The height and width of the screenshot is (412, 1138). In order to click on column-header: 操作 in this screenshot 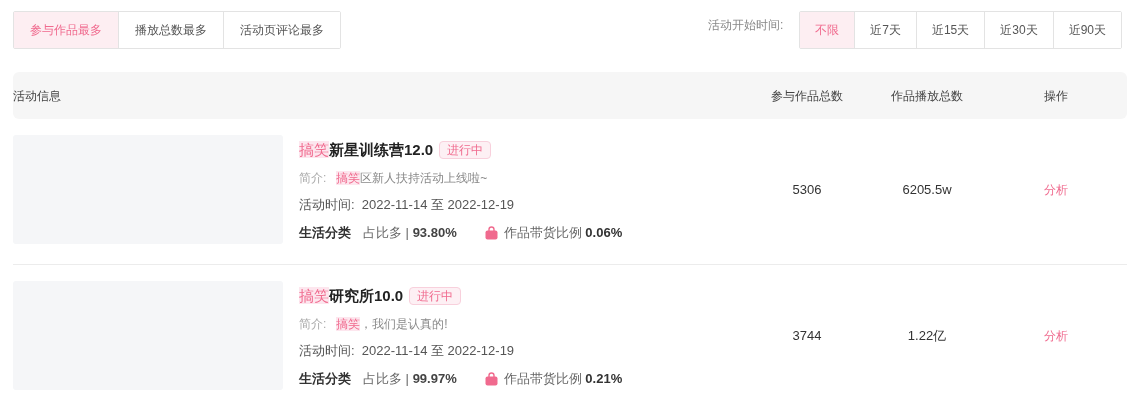, I will do `click(1056, 96)`.